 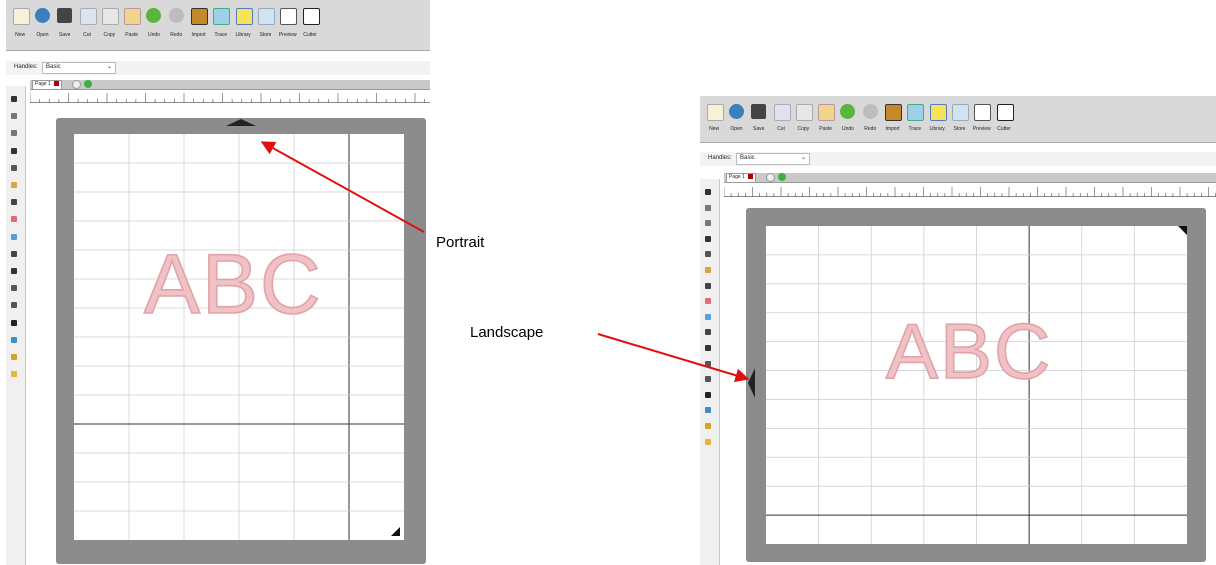 What do you see at coordinates (673, 358) in the screenshot?
I see `landscape-arrow` at bounding box center [673, 358].